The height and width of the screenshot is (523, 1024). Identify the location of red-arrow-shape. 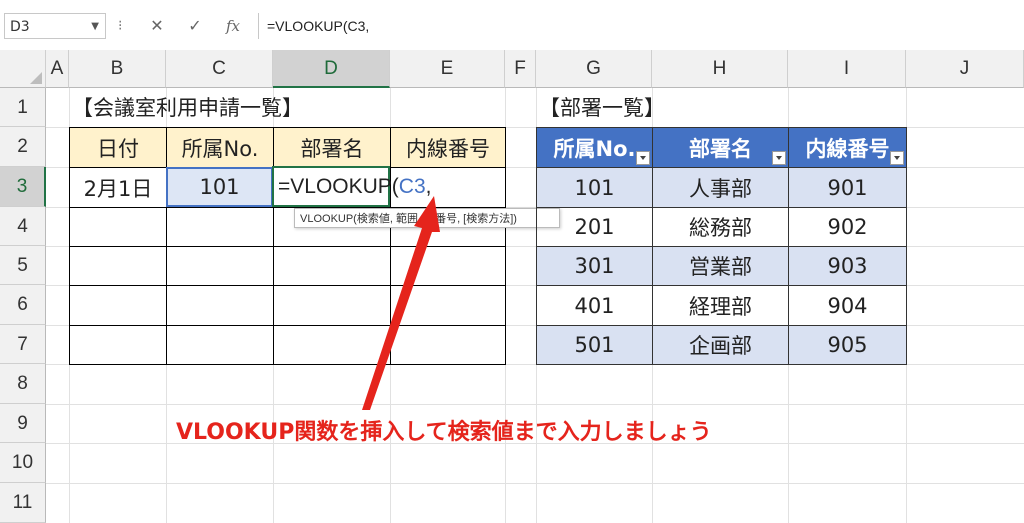
(401, 303).